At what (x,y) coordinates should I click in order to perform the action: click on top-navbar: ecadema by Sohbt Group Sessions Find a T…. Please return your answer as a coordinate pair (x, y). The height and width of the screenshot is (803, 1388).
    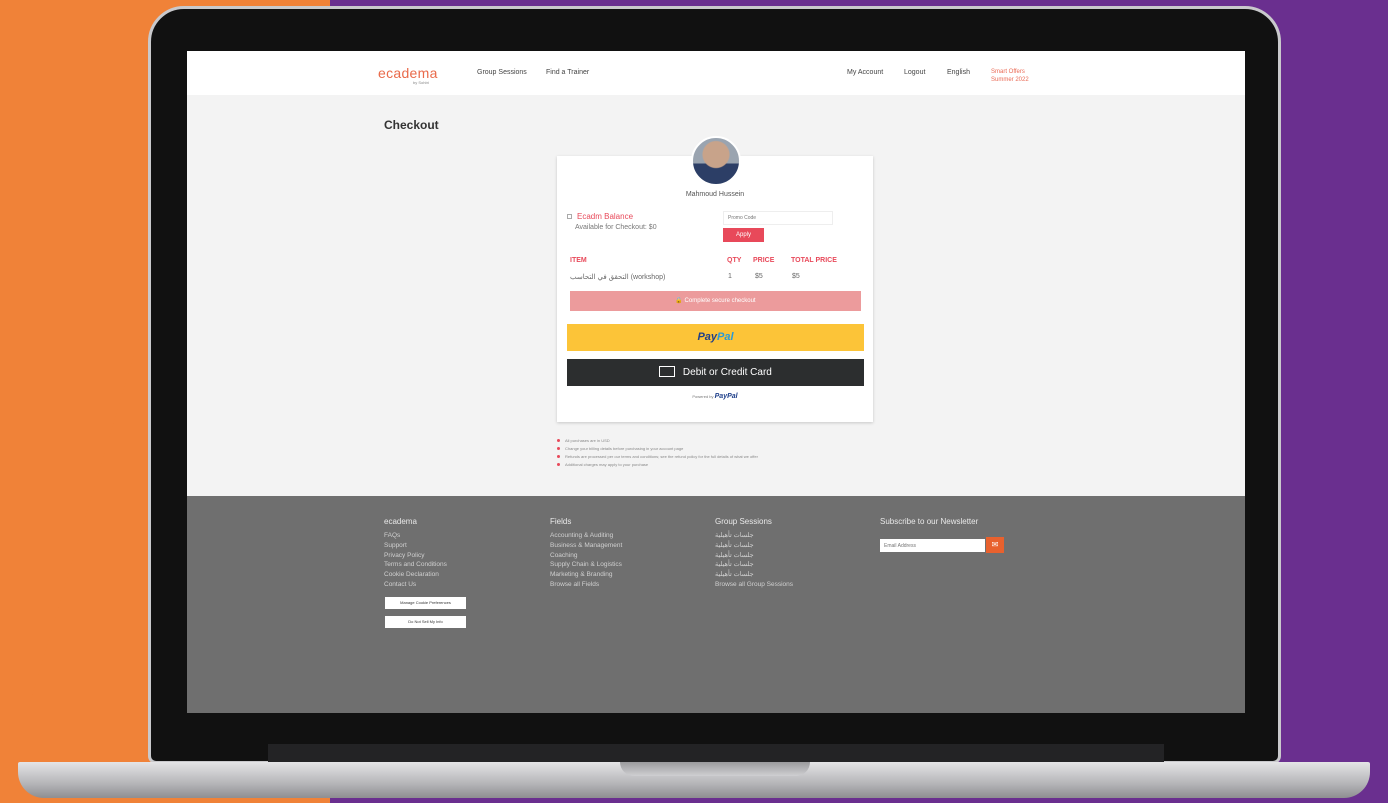
    Looking at the image, I should click on (716, 73).